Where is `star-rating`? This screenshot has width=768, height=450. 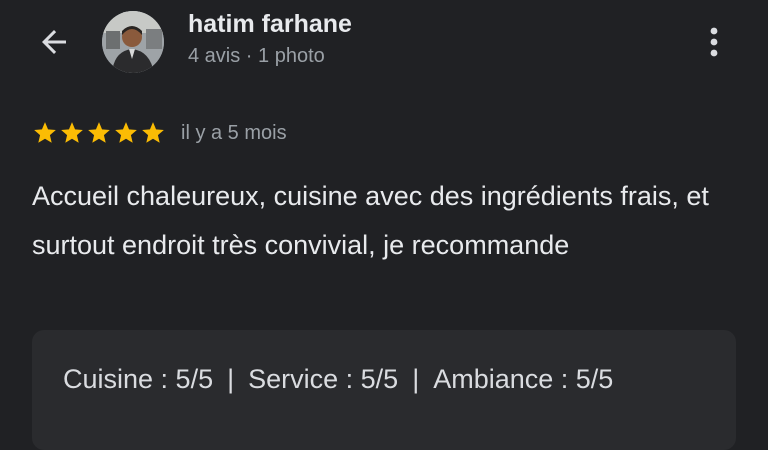
star-rating is located at coordinates (99, 133).